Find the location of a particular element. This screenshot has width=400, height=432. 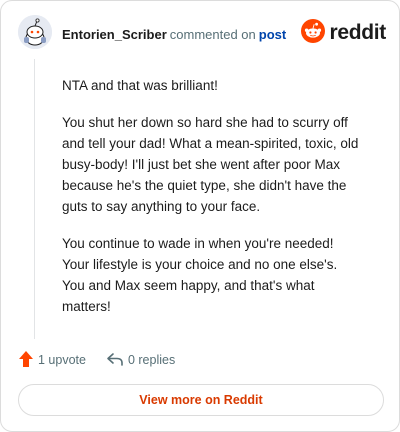

upvote-arrow-icon is located at coordinates (28, 360).